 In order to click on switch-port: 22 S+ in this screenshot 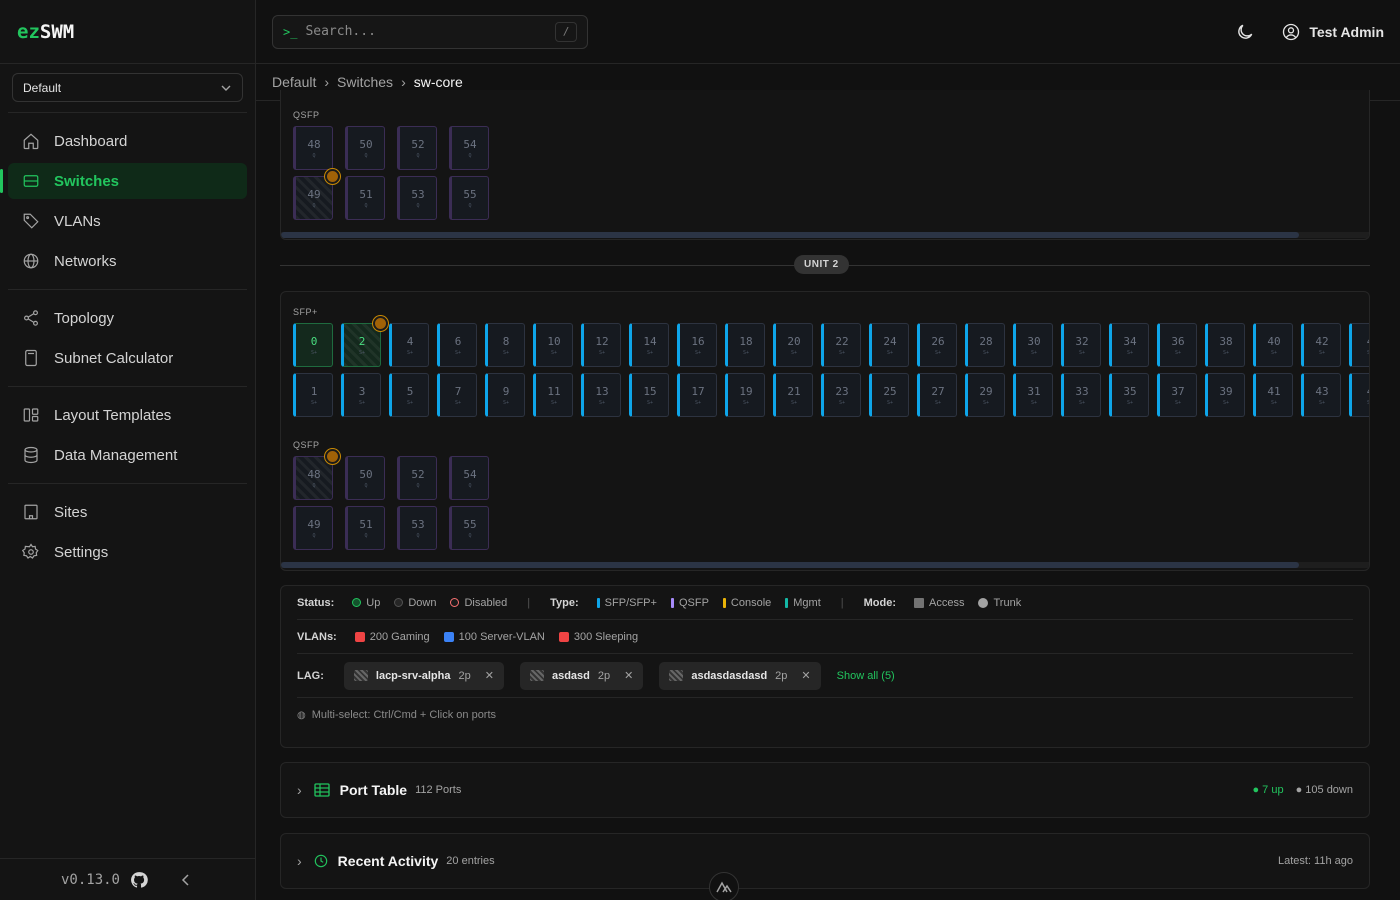, I will do `click(841, 345)`.